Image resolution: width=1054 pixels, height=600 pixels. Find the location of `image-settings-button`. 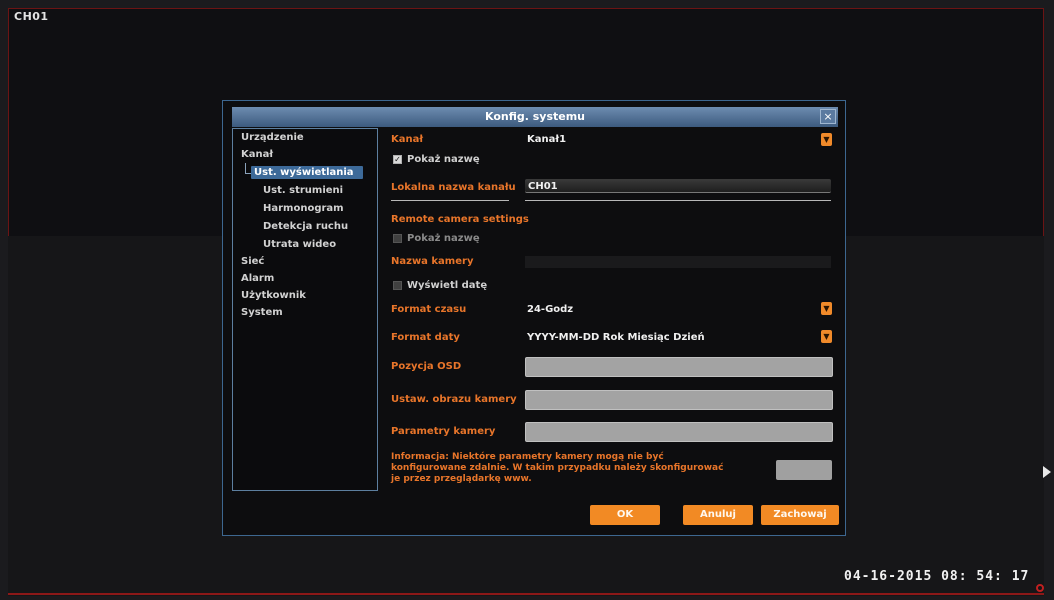

image-settings-button is located at coordinates (679, 400).